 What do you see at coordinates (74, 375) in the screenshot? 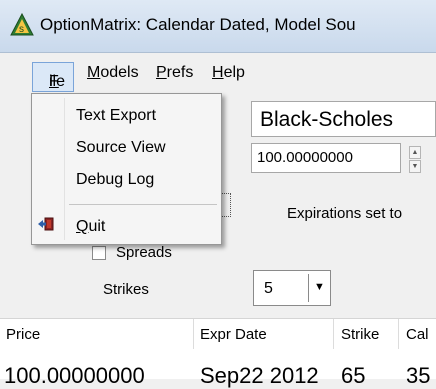
I see `cell-price: 100.00000000` at bounding box center [74, 375].